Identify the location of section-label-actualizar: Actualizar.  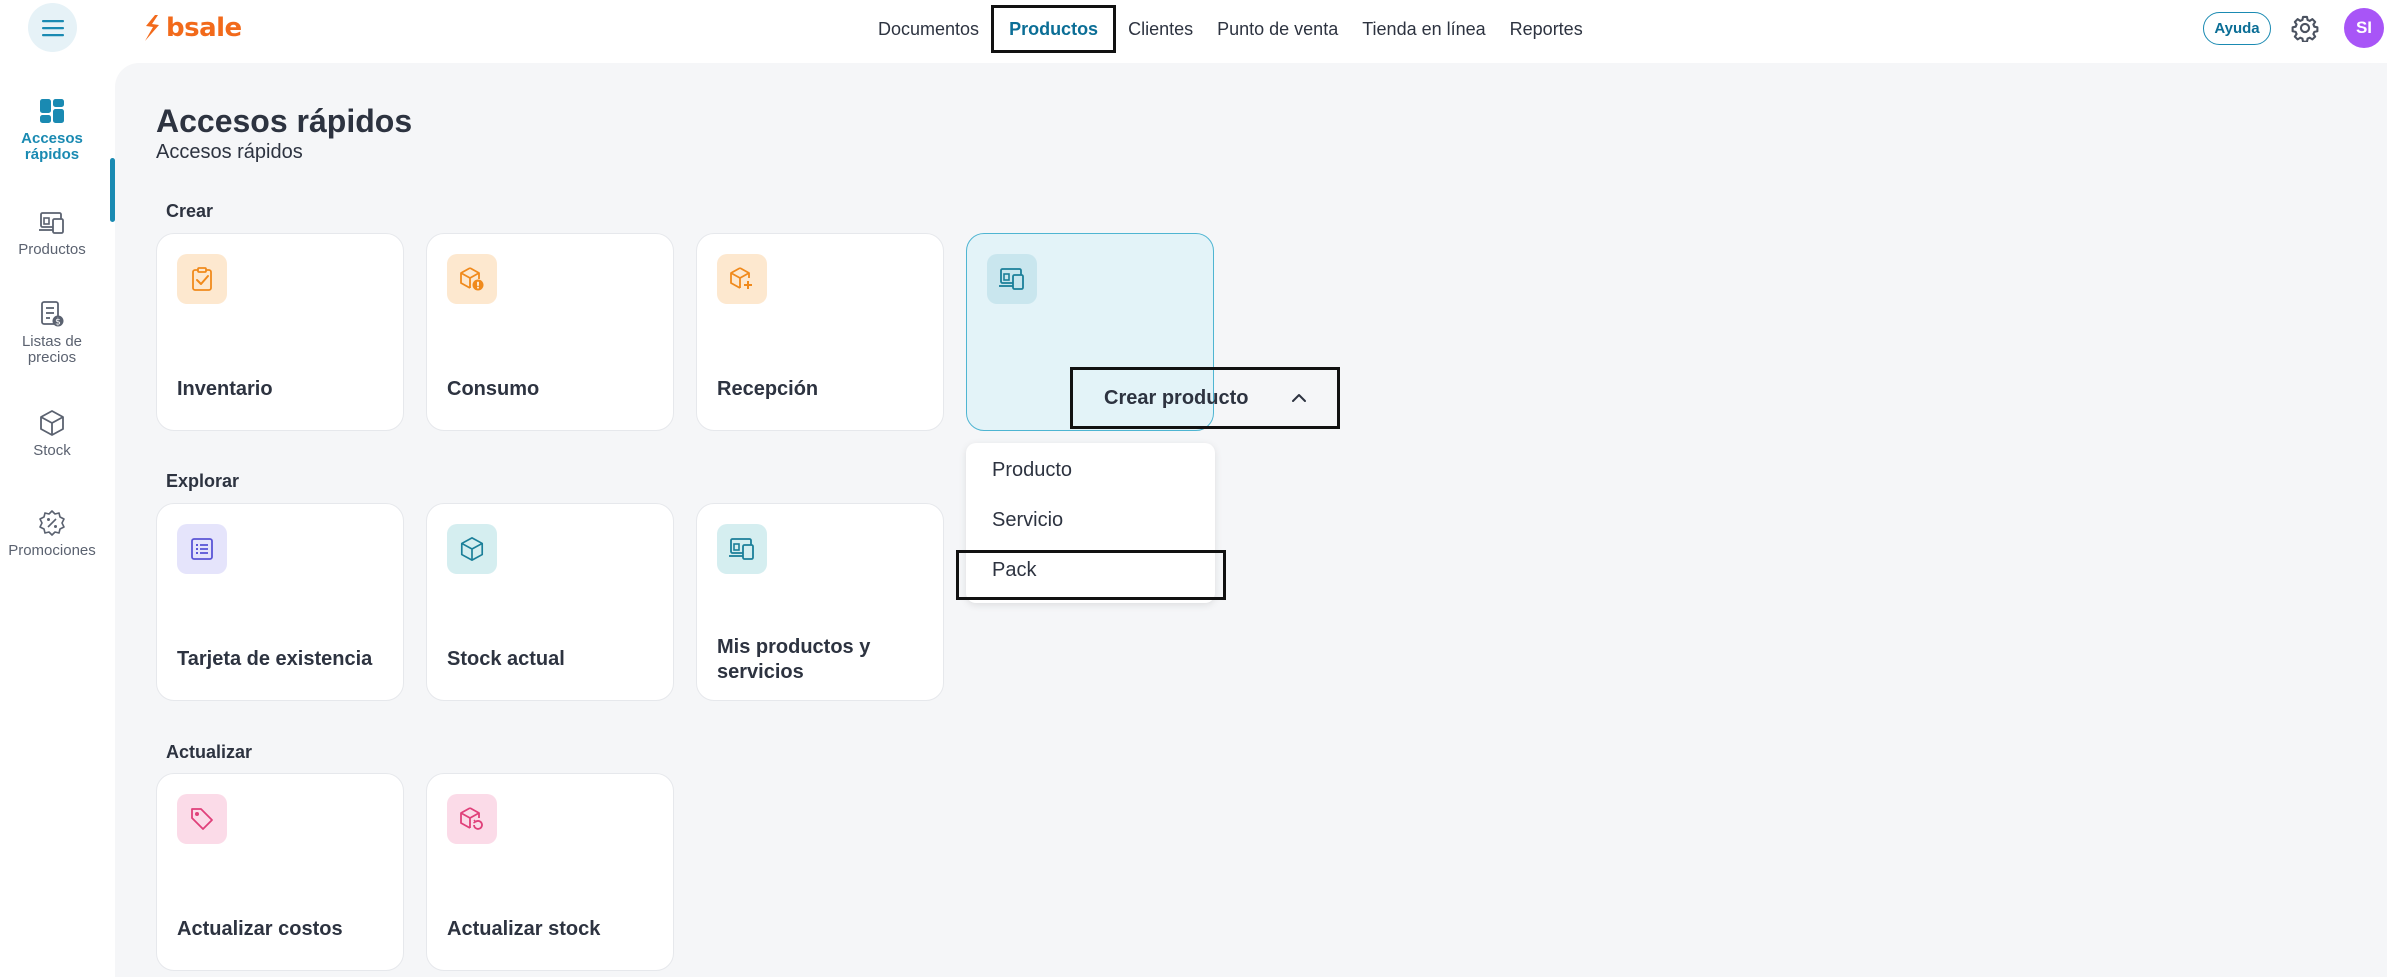
(209, 752).